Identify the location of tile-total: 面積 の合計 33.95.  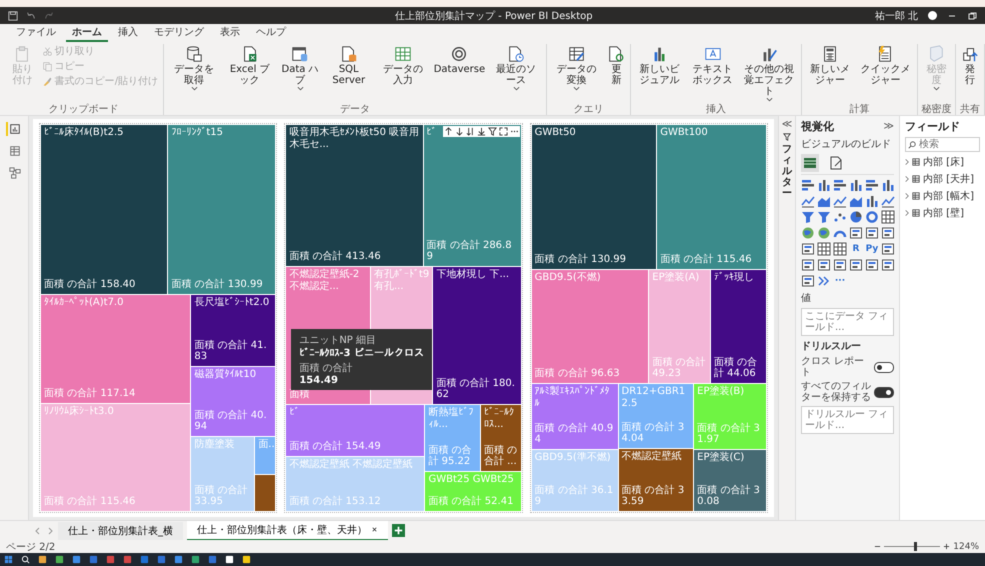
(221, 496).